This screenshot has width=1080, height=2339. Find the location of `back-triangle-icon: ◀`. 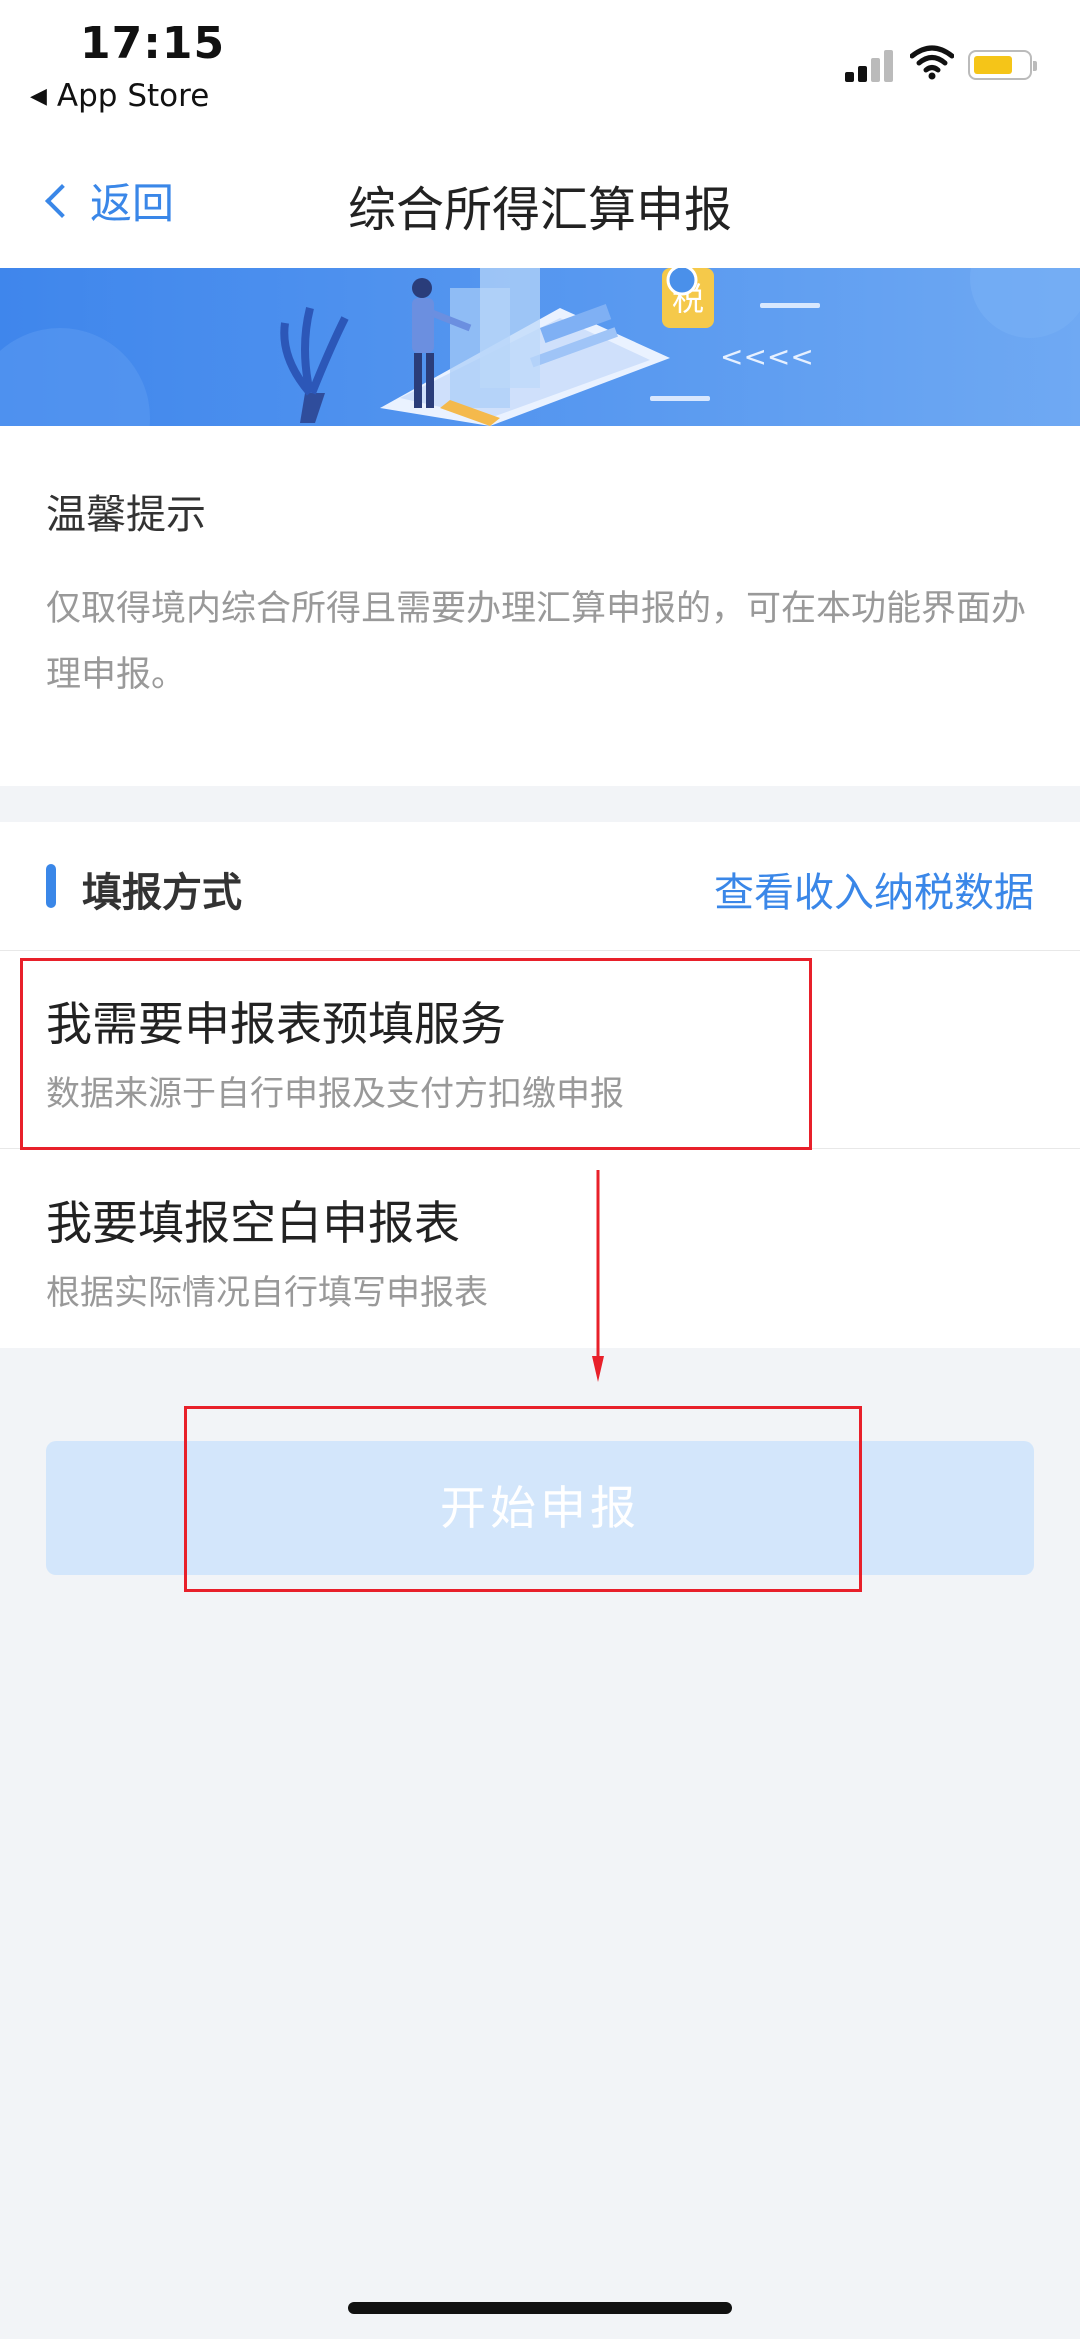

back-triangle-icon: ◀ is located at coordinates (38, 96).